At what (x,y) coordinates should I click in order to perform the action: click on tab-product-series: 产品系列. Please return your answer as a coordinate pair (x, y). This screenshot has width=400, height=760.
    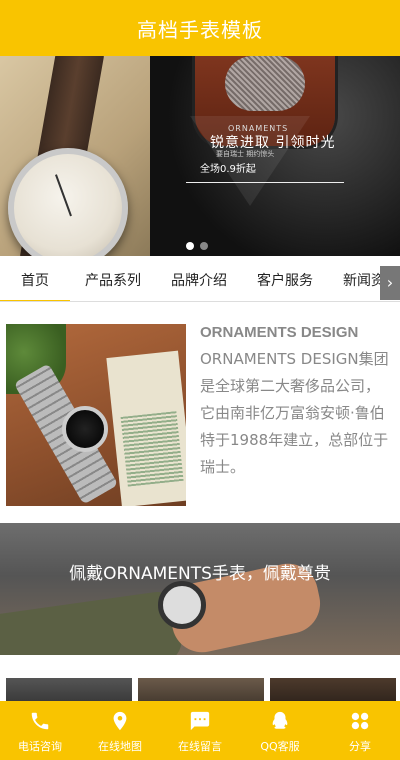
    Looking at the image, I should click on (113, 281).